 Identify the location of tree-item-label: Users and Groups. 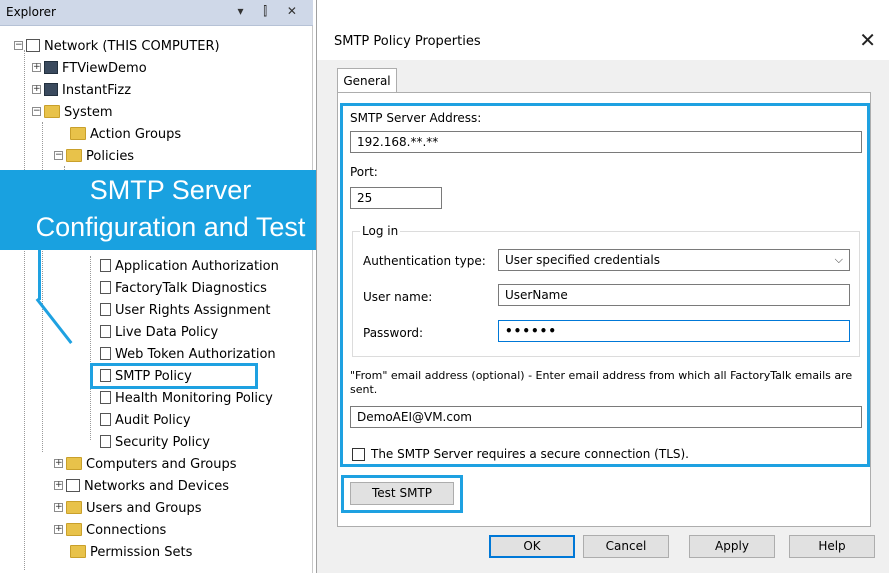
(144, 508).